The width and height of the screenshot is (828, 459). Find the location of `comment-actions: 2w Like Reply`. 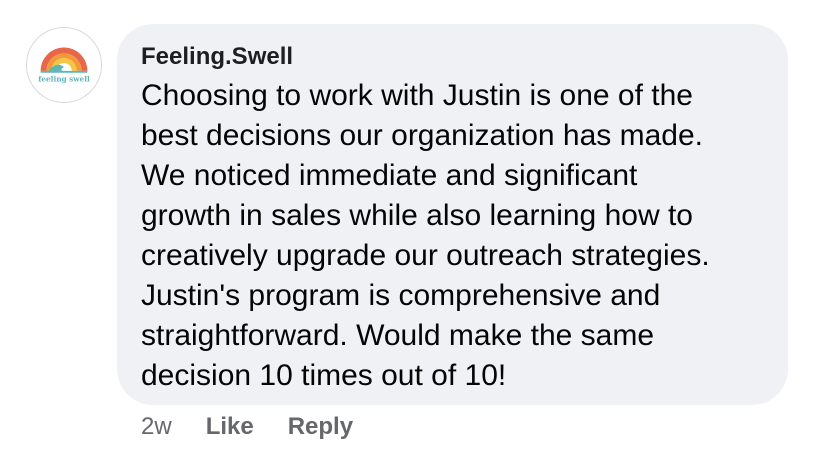

comment-actions: 2w Like Reply is located at coordinates (264, 427).